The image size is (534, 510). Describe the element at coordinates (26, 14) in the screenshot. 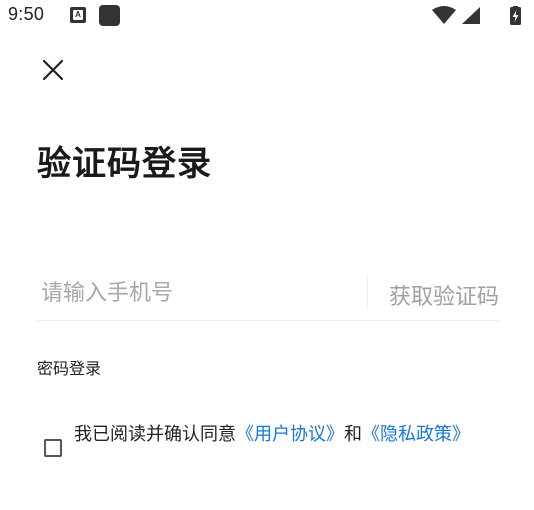

I see `status-time: 9:50` at that location.